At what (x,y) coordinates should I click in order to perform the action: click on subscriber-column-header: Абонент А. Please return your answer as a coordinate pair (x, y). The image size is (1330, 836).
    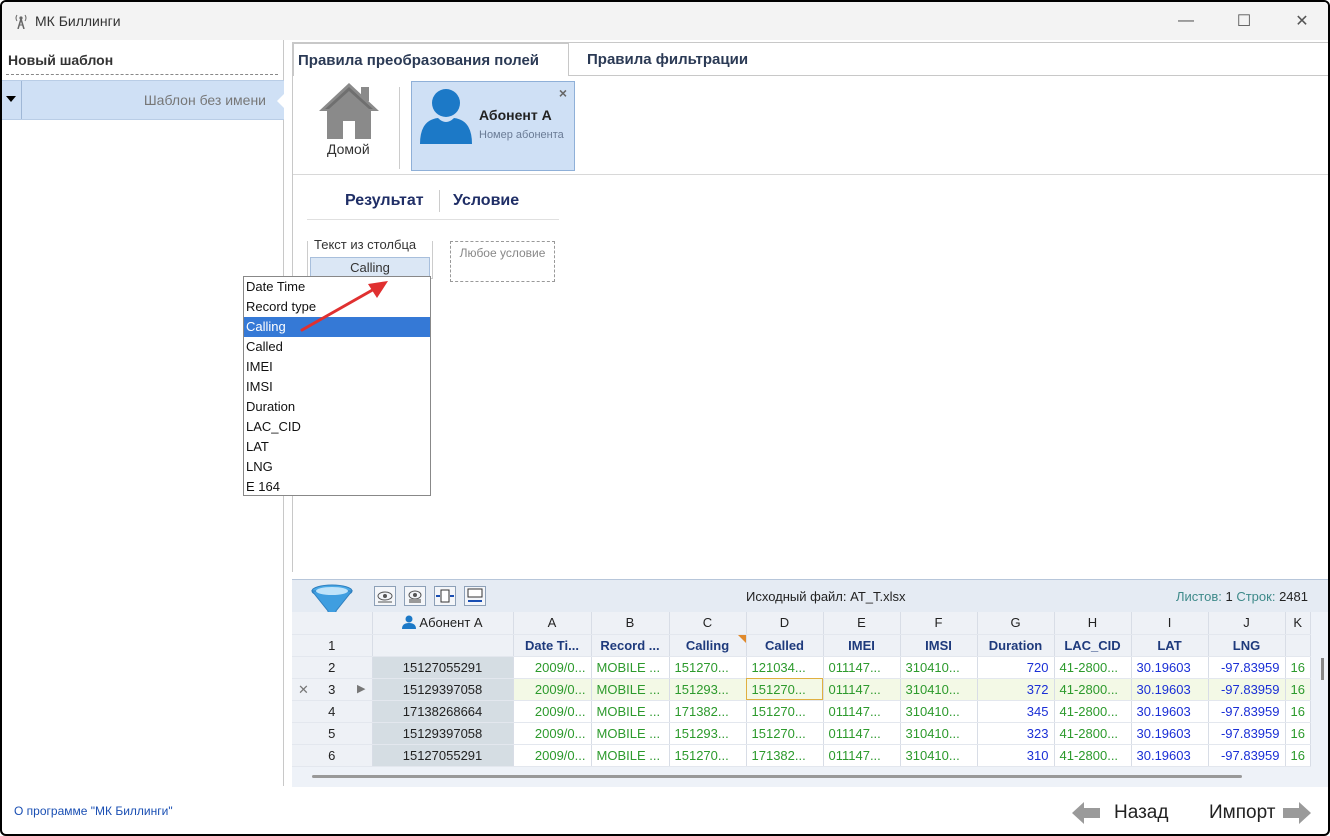
    Looking at the image, I should click on (443, 623).